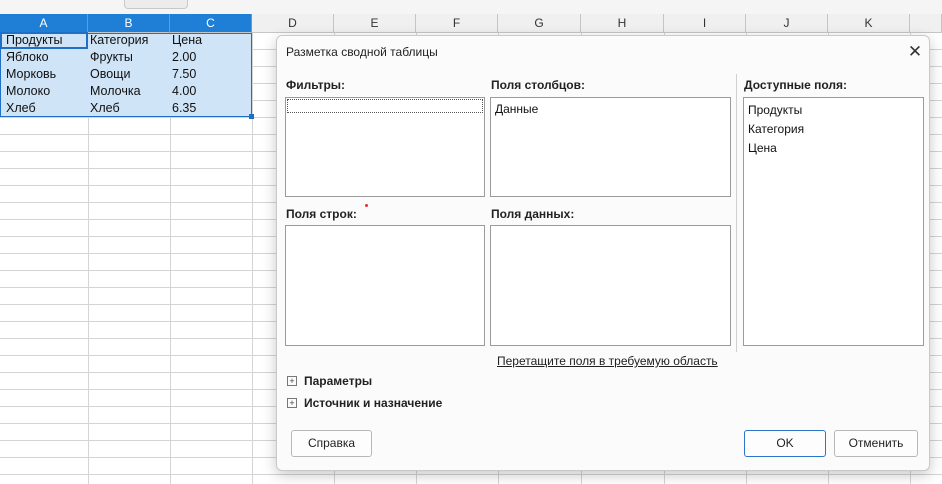 The image size is (942, 484). I want to click on column-field-item: Данные, so click(610, 109).